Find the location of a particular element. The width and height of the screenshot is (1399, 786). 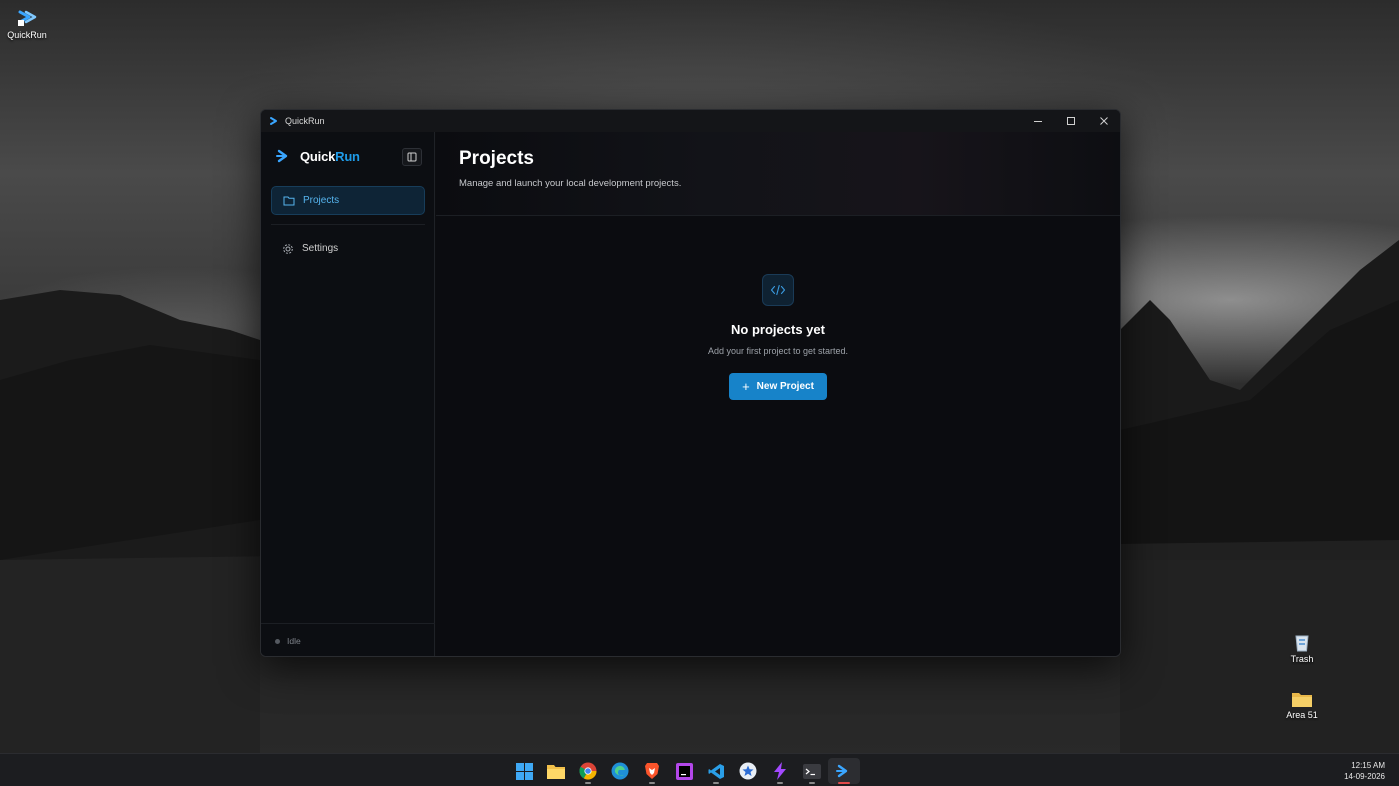

sidebar-item-projects: Projects is located at coordinates (348, 200).